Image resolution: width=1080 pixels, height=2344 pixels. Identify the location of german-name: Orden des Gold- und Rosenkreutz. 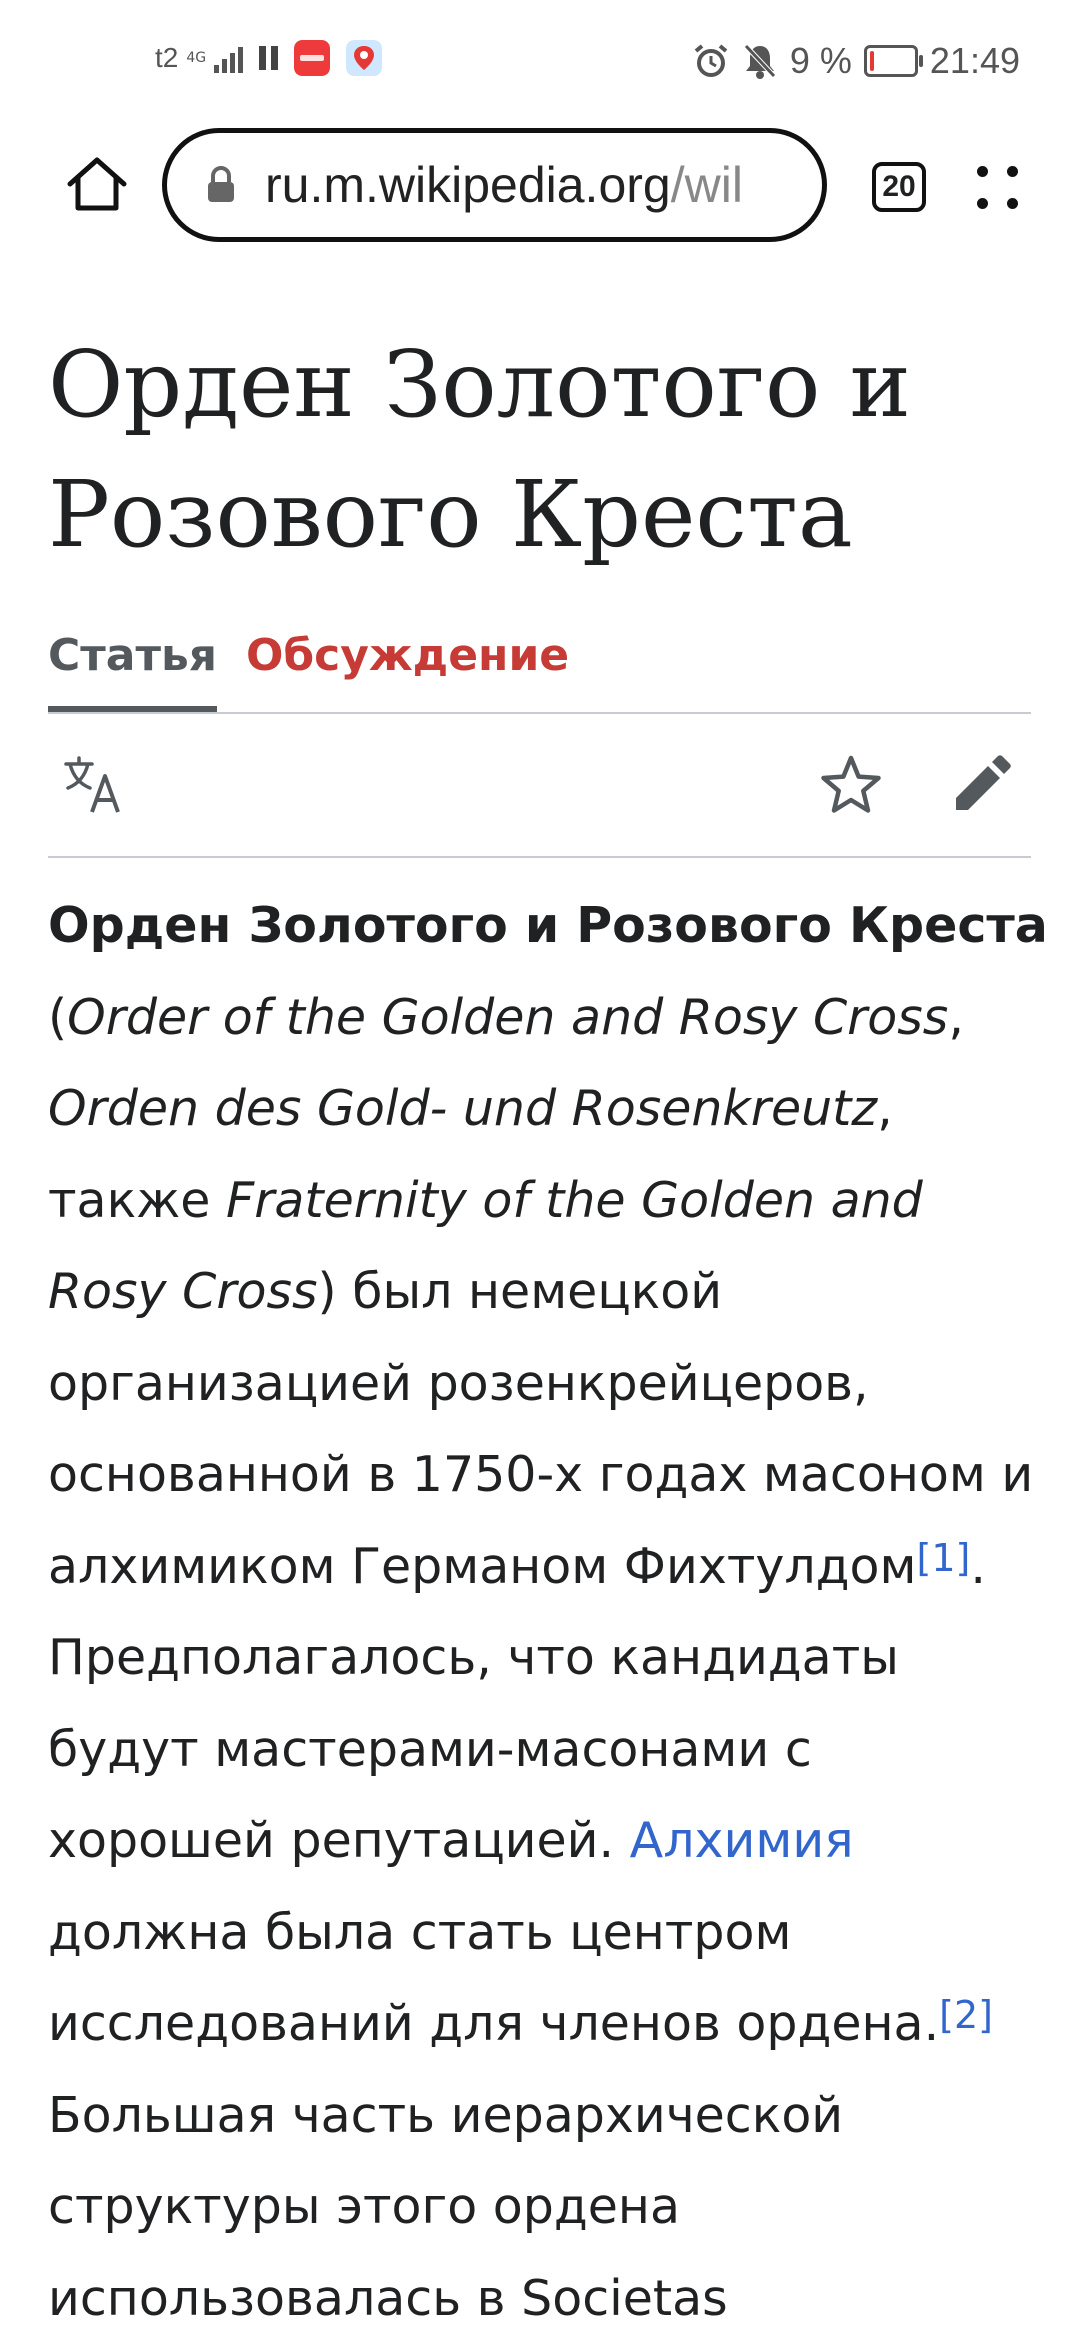
(463, 1108).